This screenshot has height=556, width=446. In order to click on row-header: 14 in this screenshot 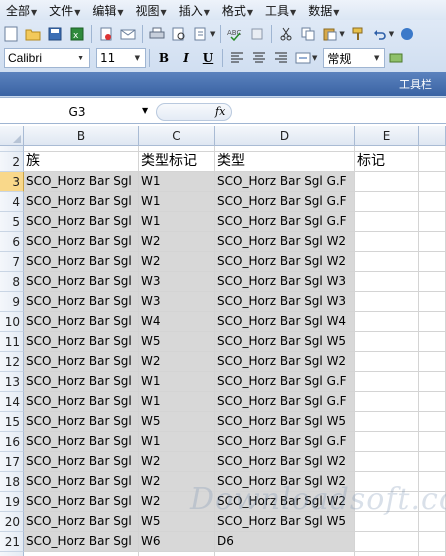, I will do `click(12, 402)`.